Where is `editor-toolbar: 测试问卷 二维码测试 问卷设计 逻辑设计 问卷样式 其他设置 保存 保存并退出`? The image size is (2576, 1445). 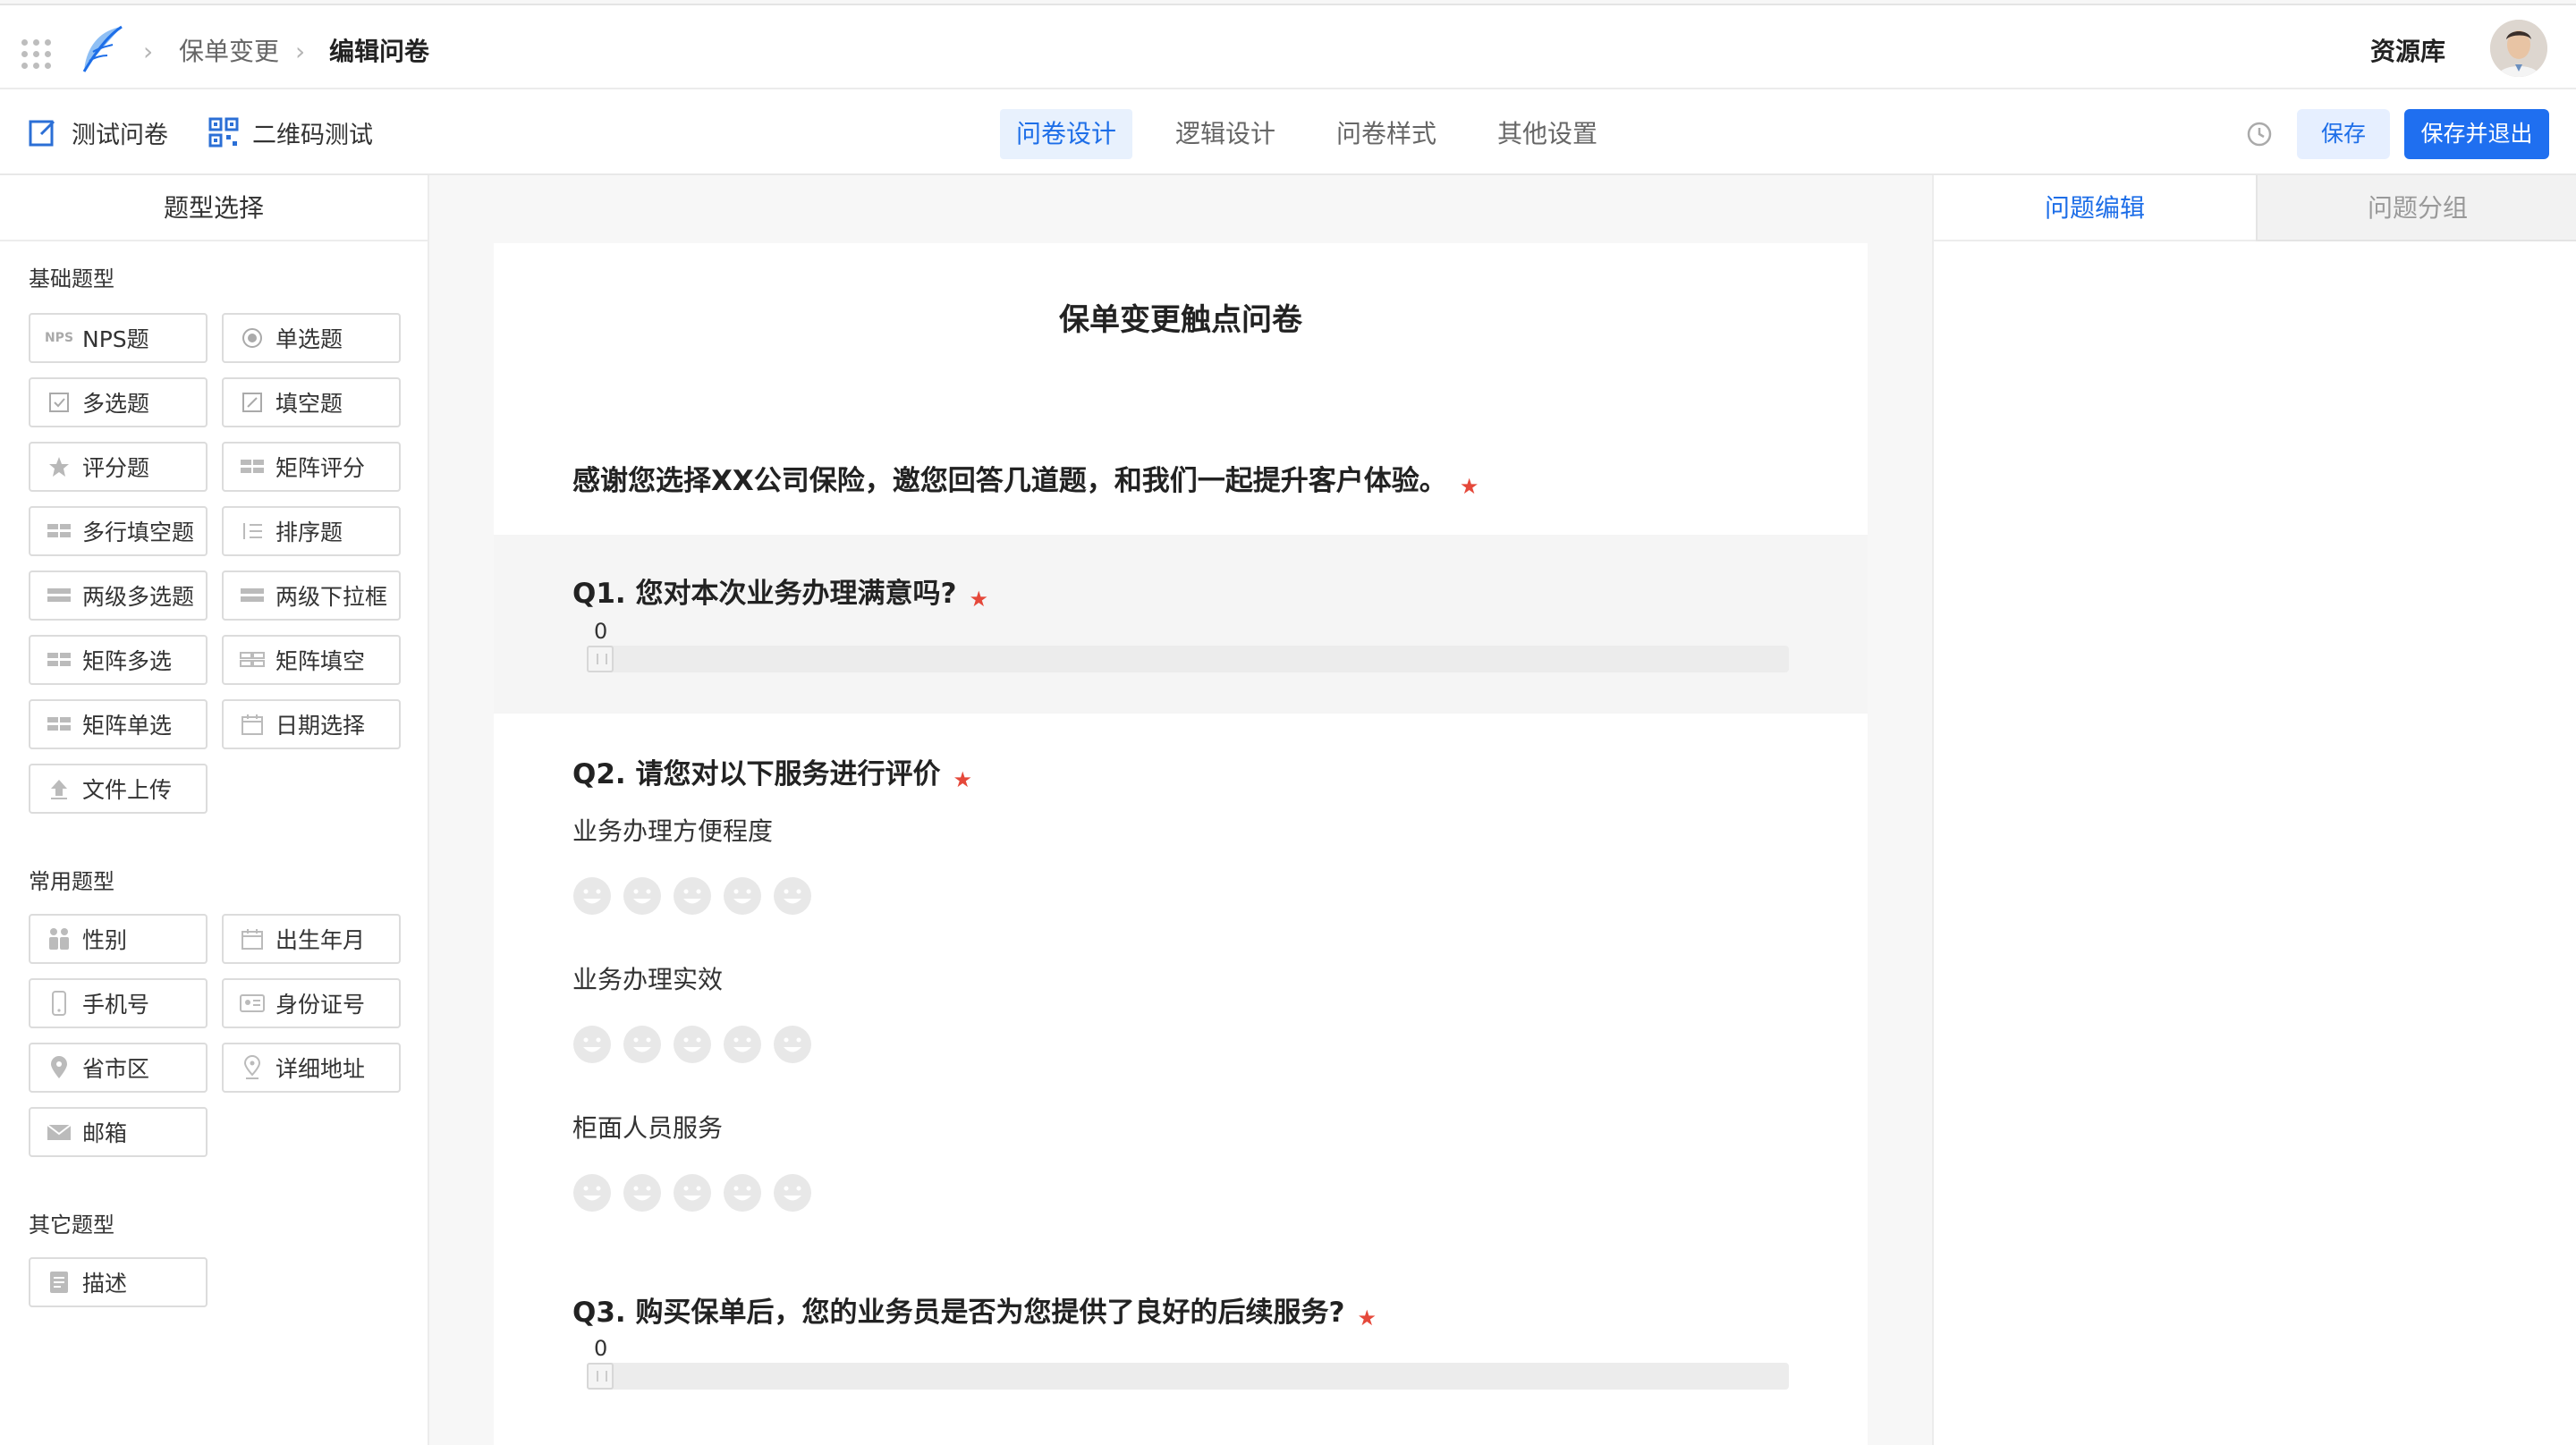
editor-toolbar: 测试问卷 二维码测试 问卷设计 逻辑设计 问卷样式 其他设置 保存 保存并退出 is located at coordinates (1288, 132).